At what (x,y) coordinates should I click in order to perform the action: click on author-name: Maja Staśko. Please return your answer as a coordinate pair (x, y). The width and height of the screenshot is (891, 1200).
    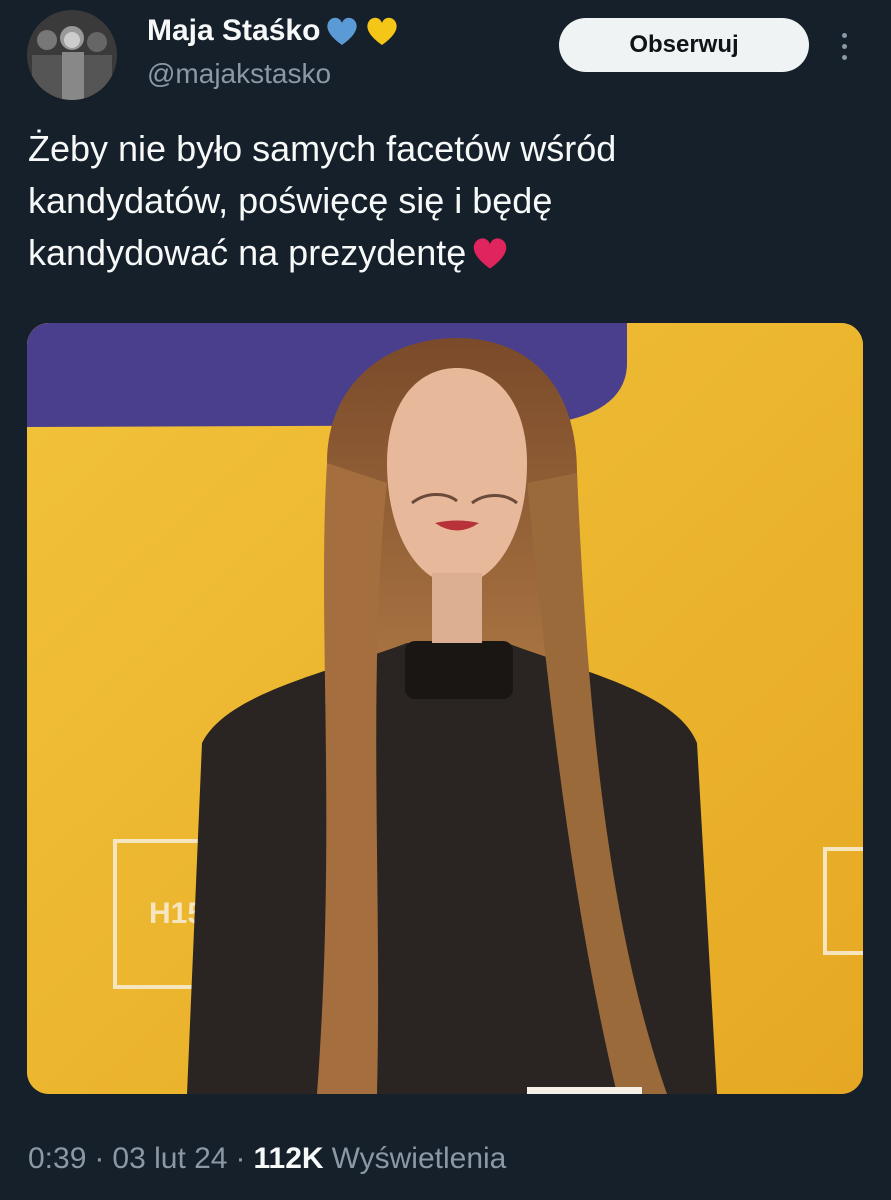
    Looking at the image, I should click on (233, 31).